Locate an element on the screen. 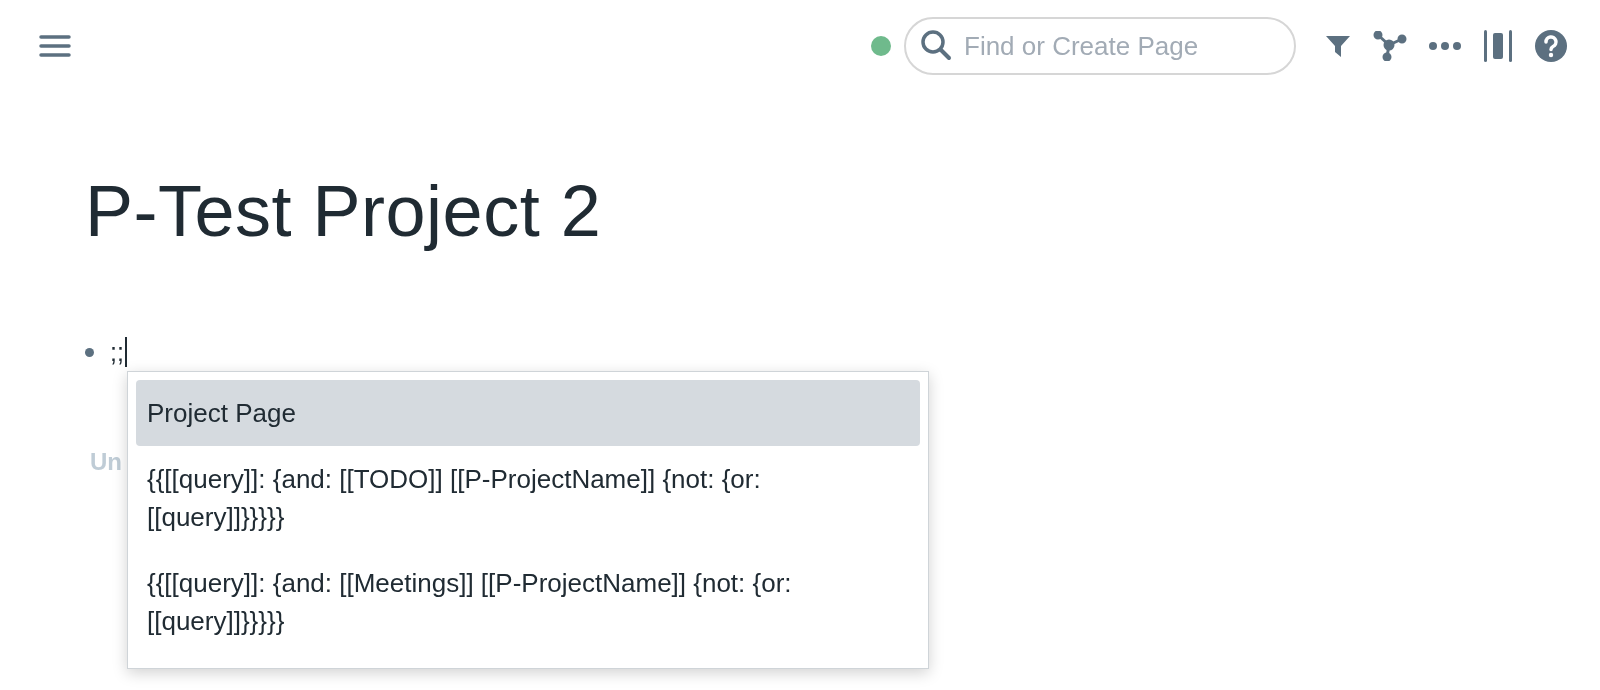 Image resolution: width=1600 pixels, height=690 pixels. section-heading: Un is located at coordinates (106, 462).